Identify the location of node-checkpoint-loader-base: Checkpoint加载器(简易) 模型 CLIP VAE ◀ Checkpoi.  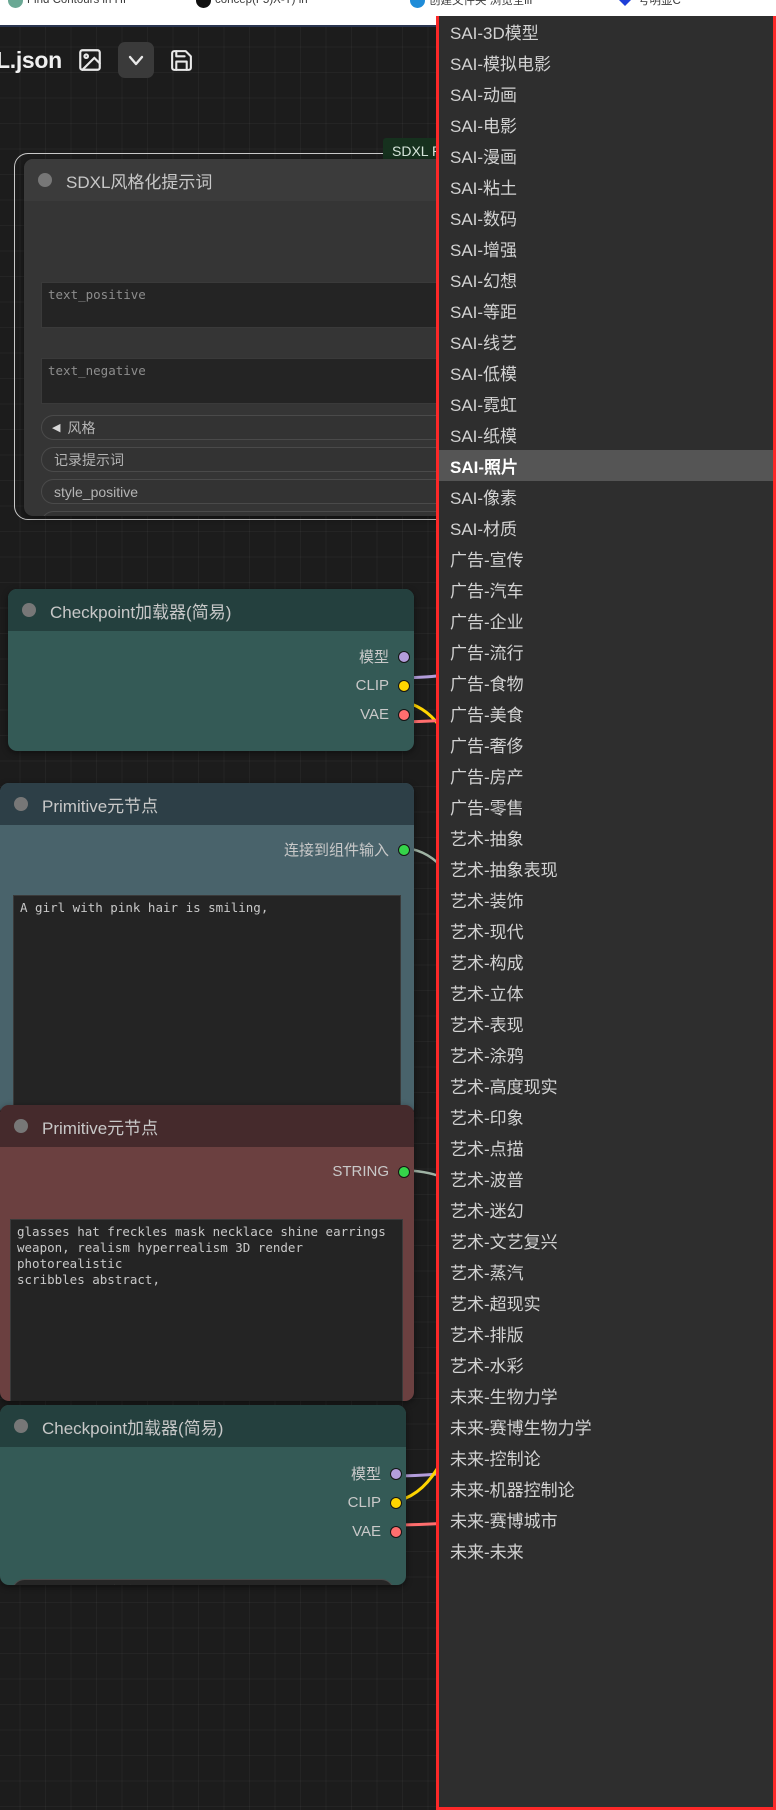
(211, 670).